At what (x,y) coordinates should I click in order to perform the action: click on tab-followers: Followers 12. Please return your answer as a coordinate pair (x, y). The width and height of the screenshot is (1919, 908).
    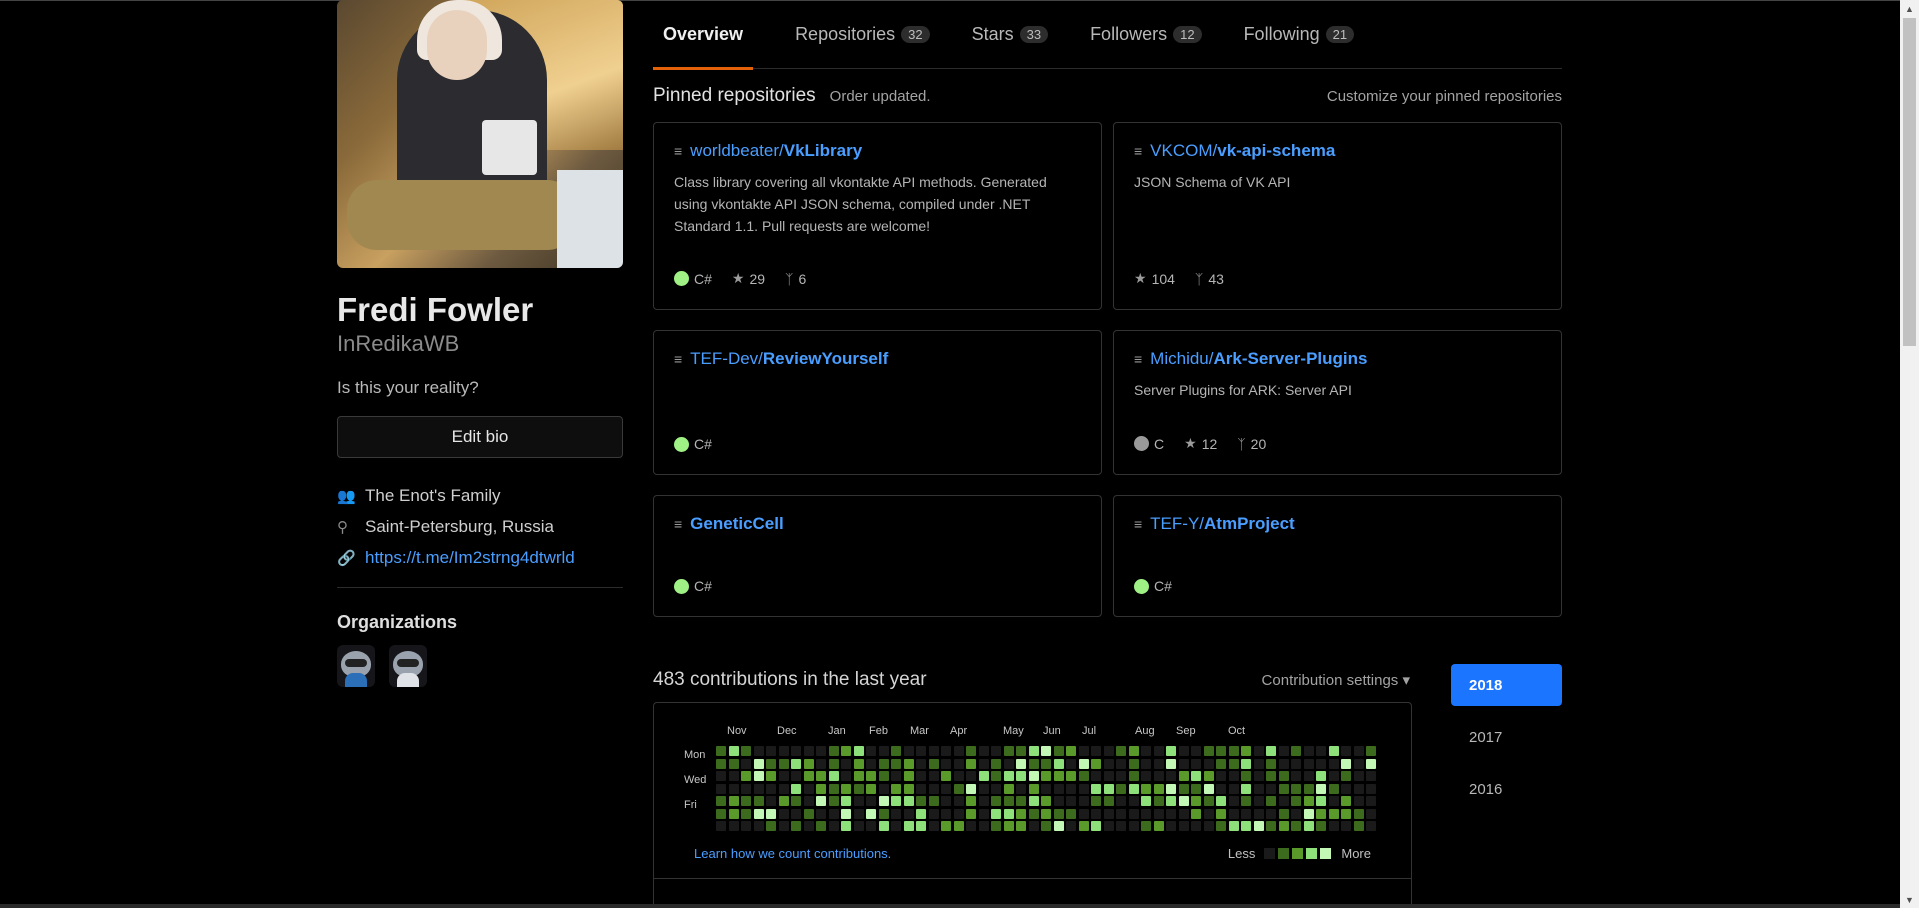
    Looking at the image, I should click on (1146, 34).